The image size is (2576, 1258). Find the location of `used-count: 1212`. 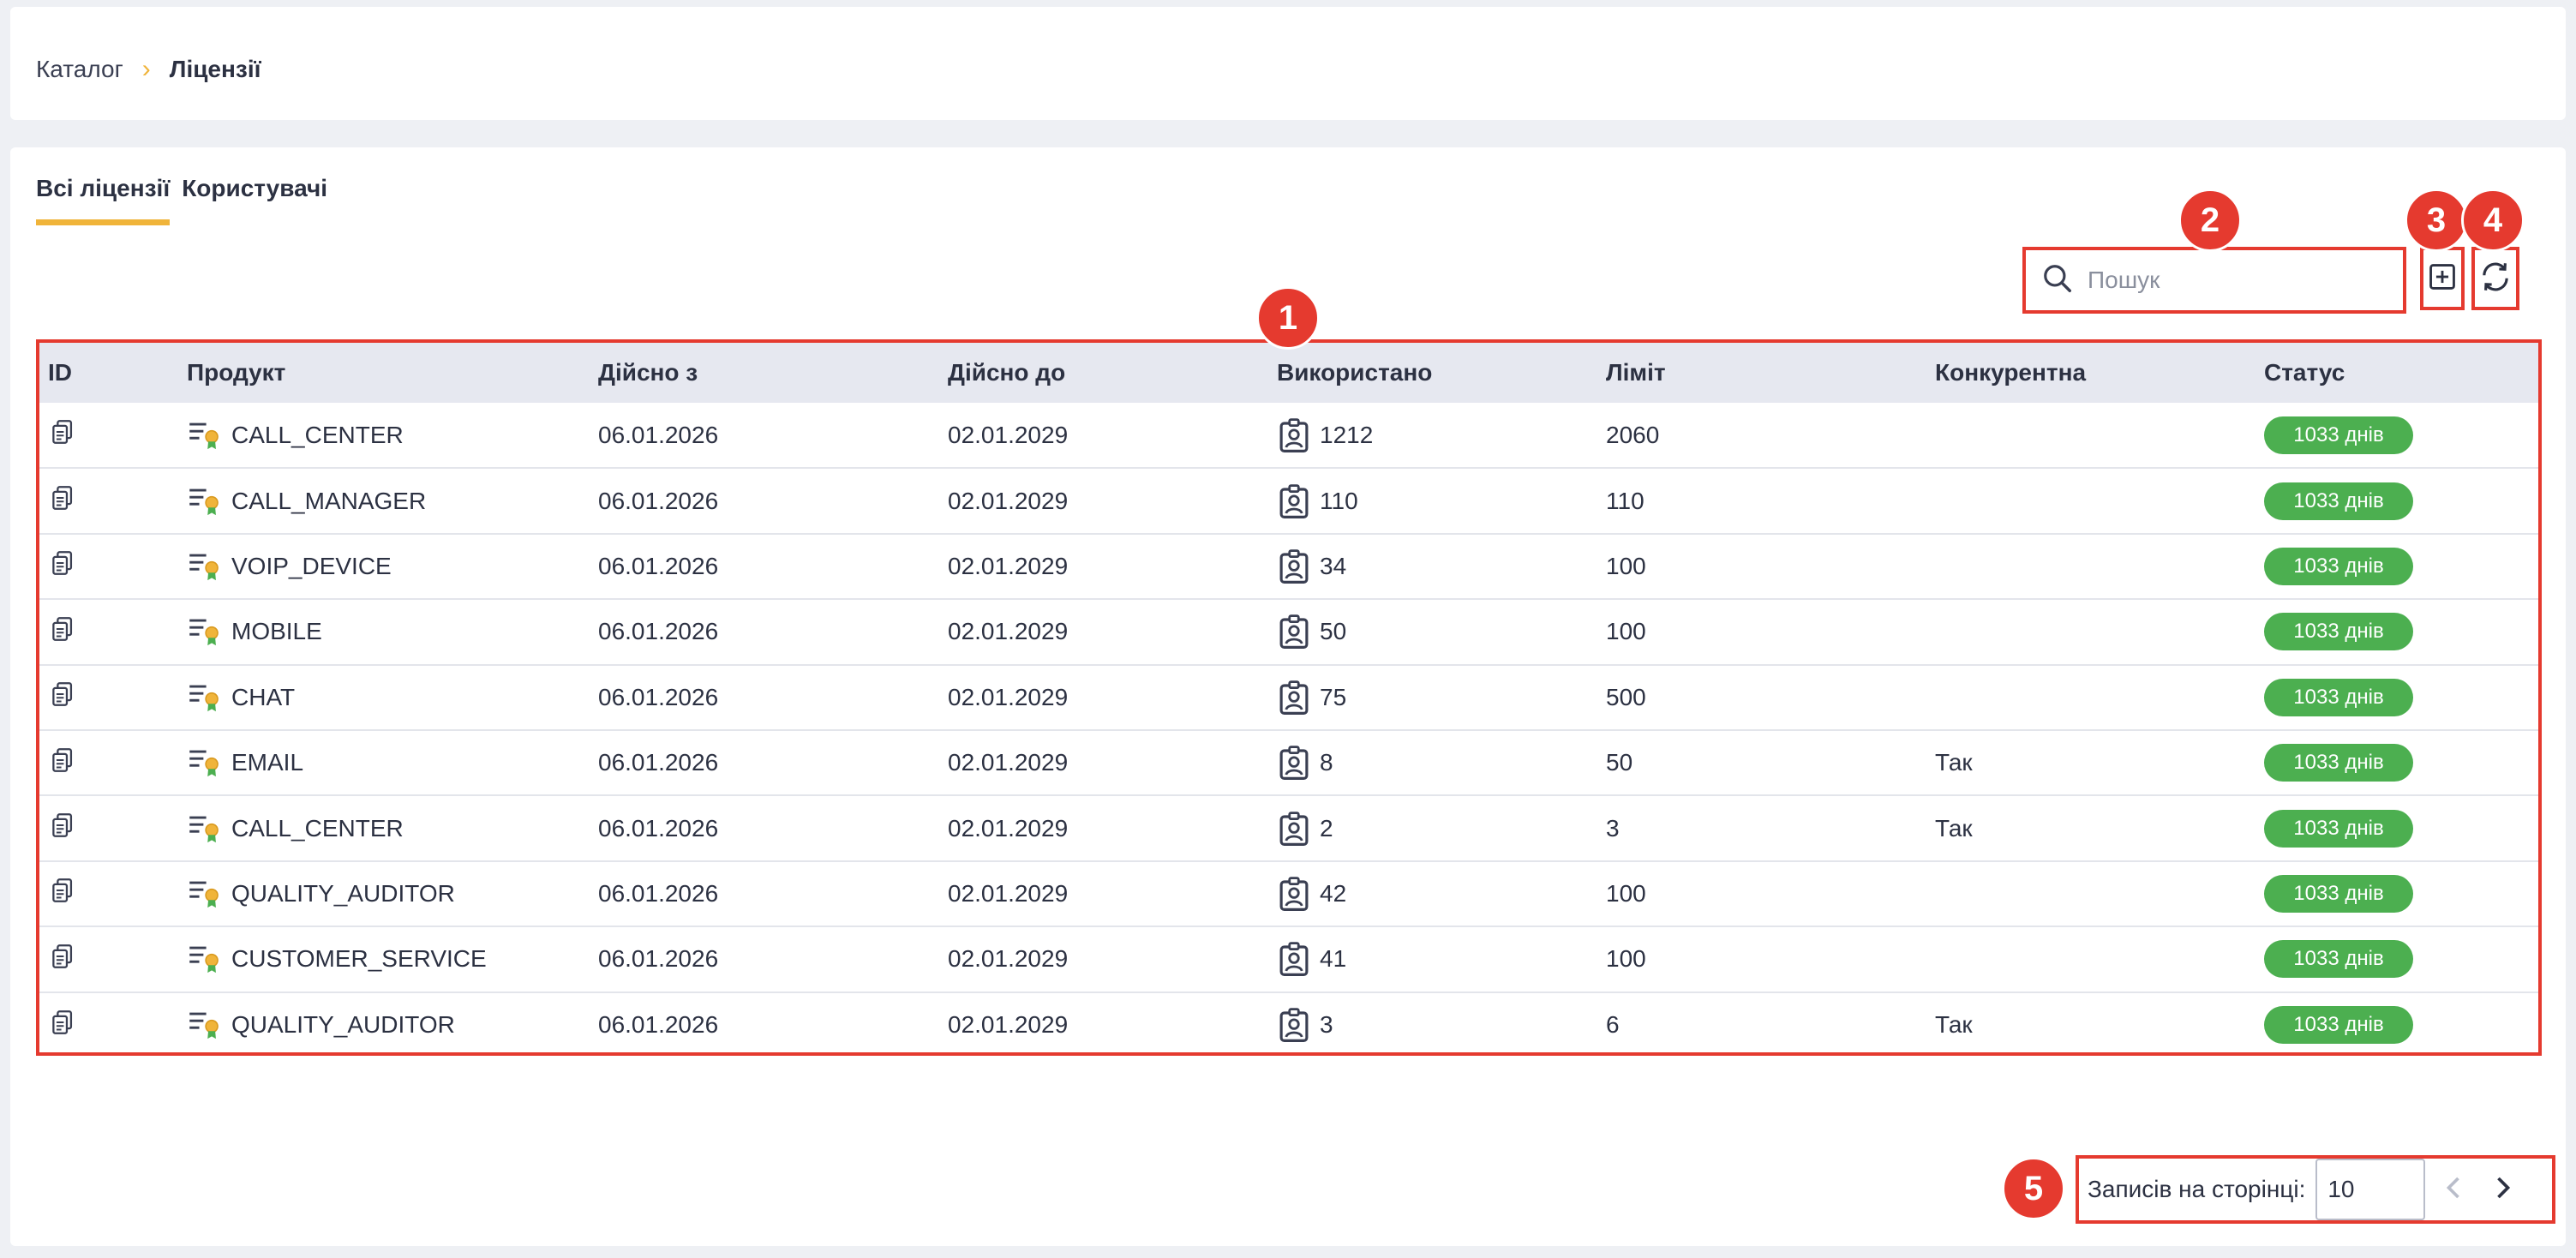

used-count: 1212 is located at coordinates (1347, 434).